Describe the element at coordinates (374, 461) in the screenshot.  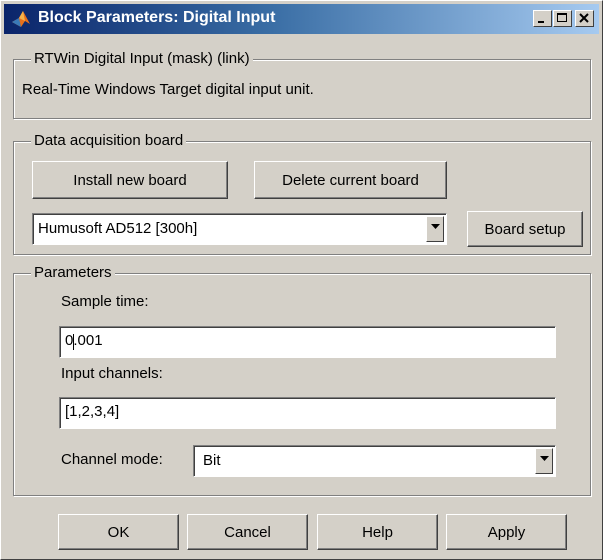
I see `channel-mode-select: Bit` at that location.